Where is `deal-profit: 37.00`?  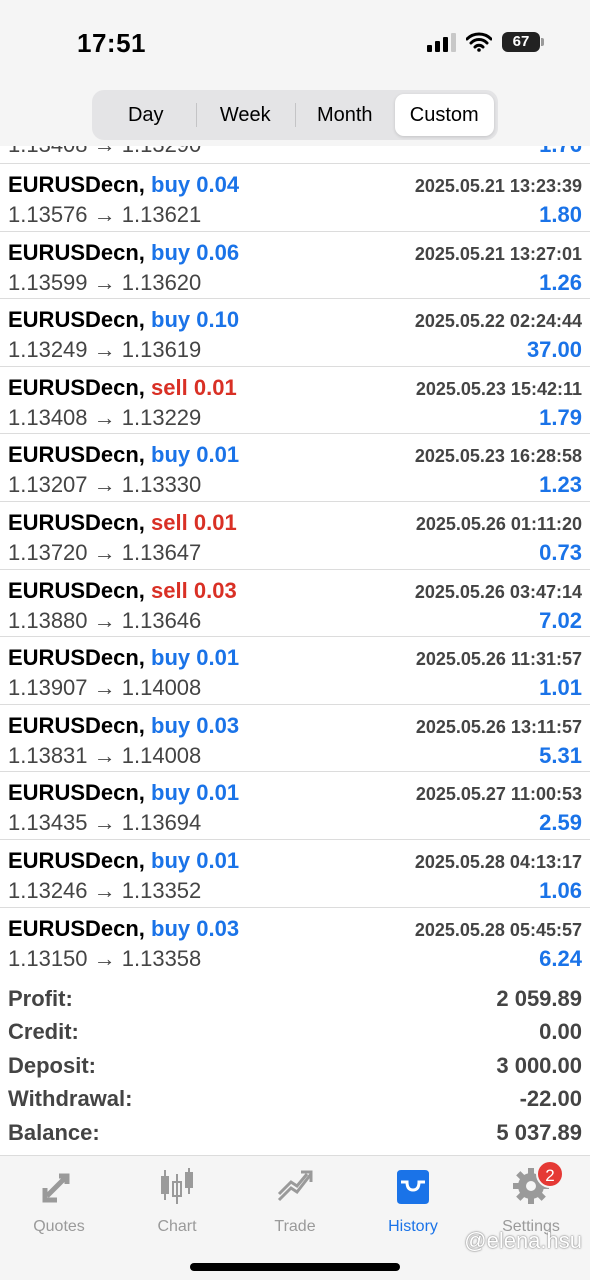
deal-profit: 37.00 is located at coordinates (554, 350).